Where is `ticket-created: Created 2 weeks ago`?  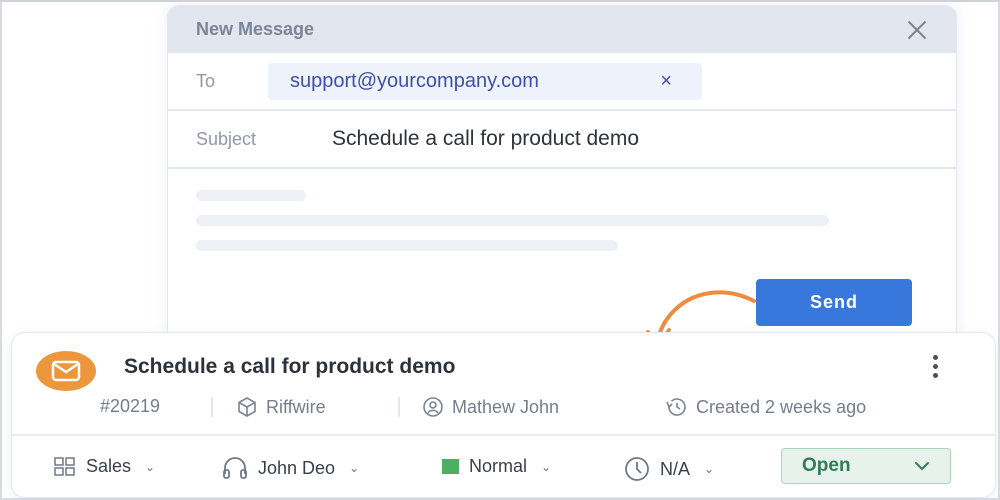
ticket-created: Created 2 weeks ago is located at coordinates (765, 407).